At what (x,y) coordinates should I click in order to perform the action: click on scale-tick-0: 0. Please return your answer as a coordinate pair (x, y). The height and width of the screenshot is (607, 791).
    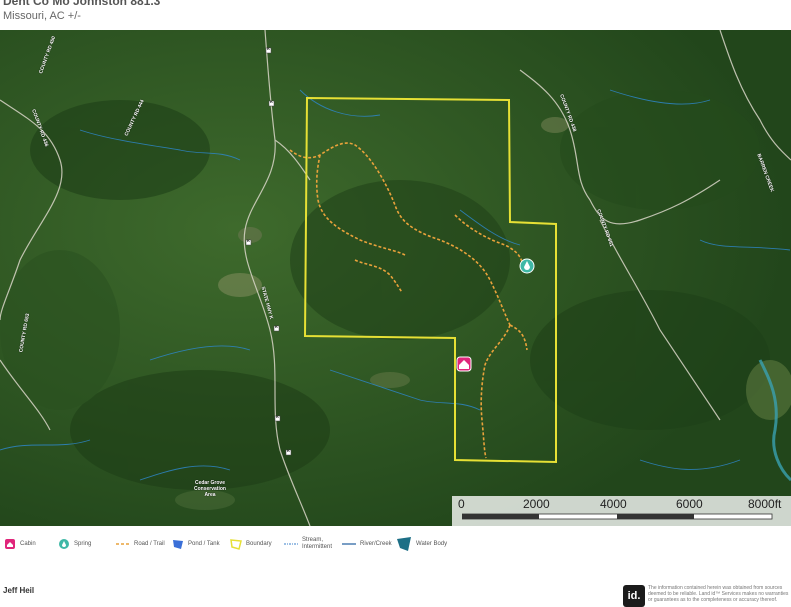
    Looking at the image, I should click on (461, 504).